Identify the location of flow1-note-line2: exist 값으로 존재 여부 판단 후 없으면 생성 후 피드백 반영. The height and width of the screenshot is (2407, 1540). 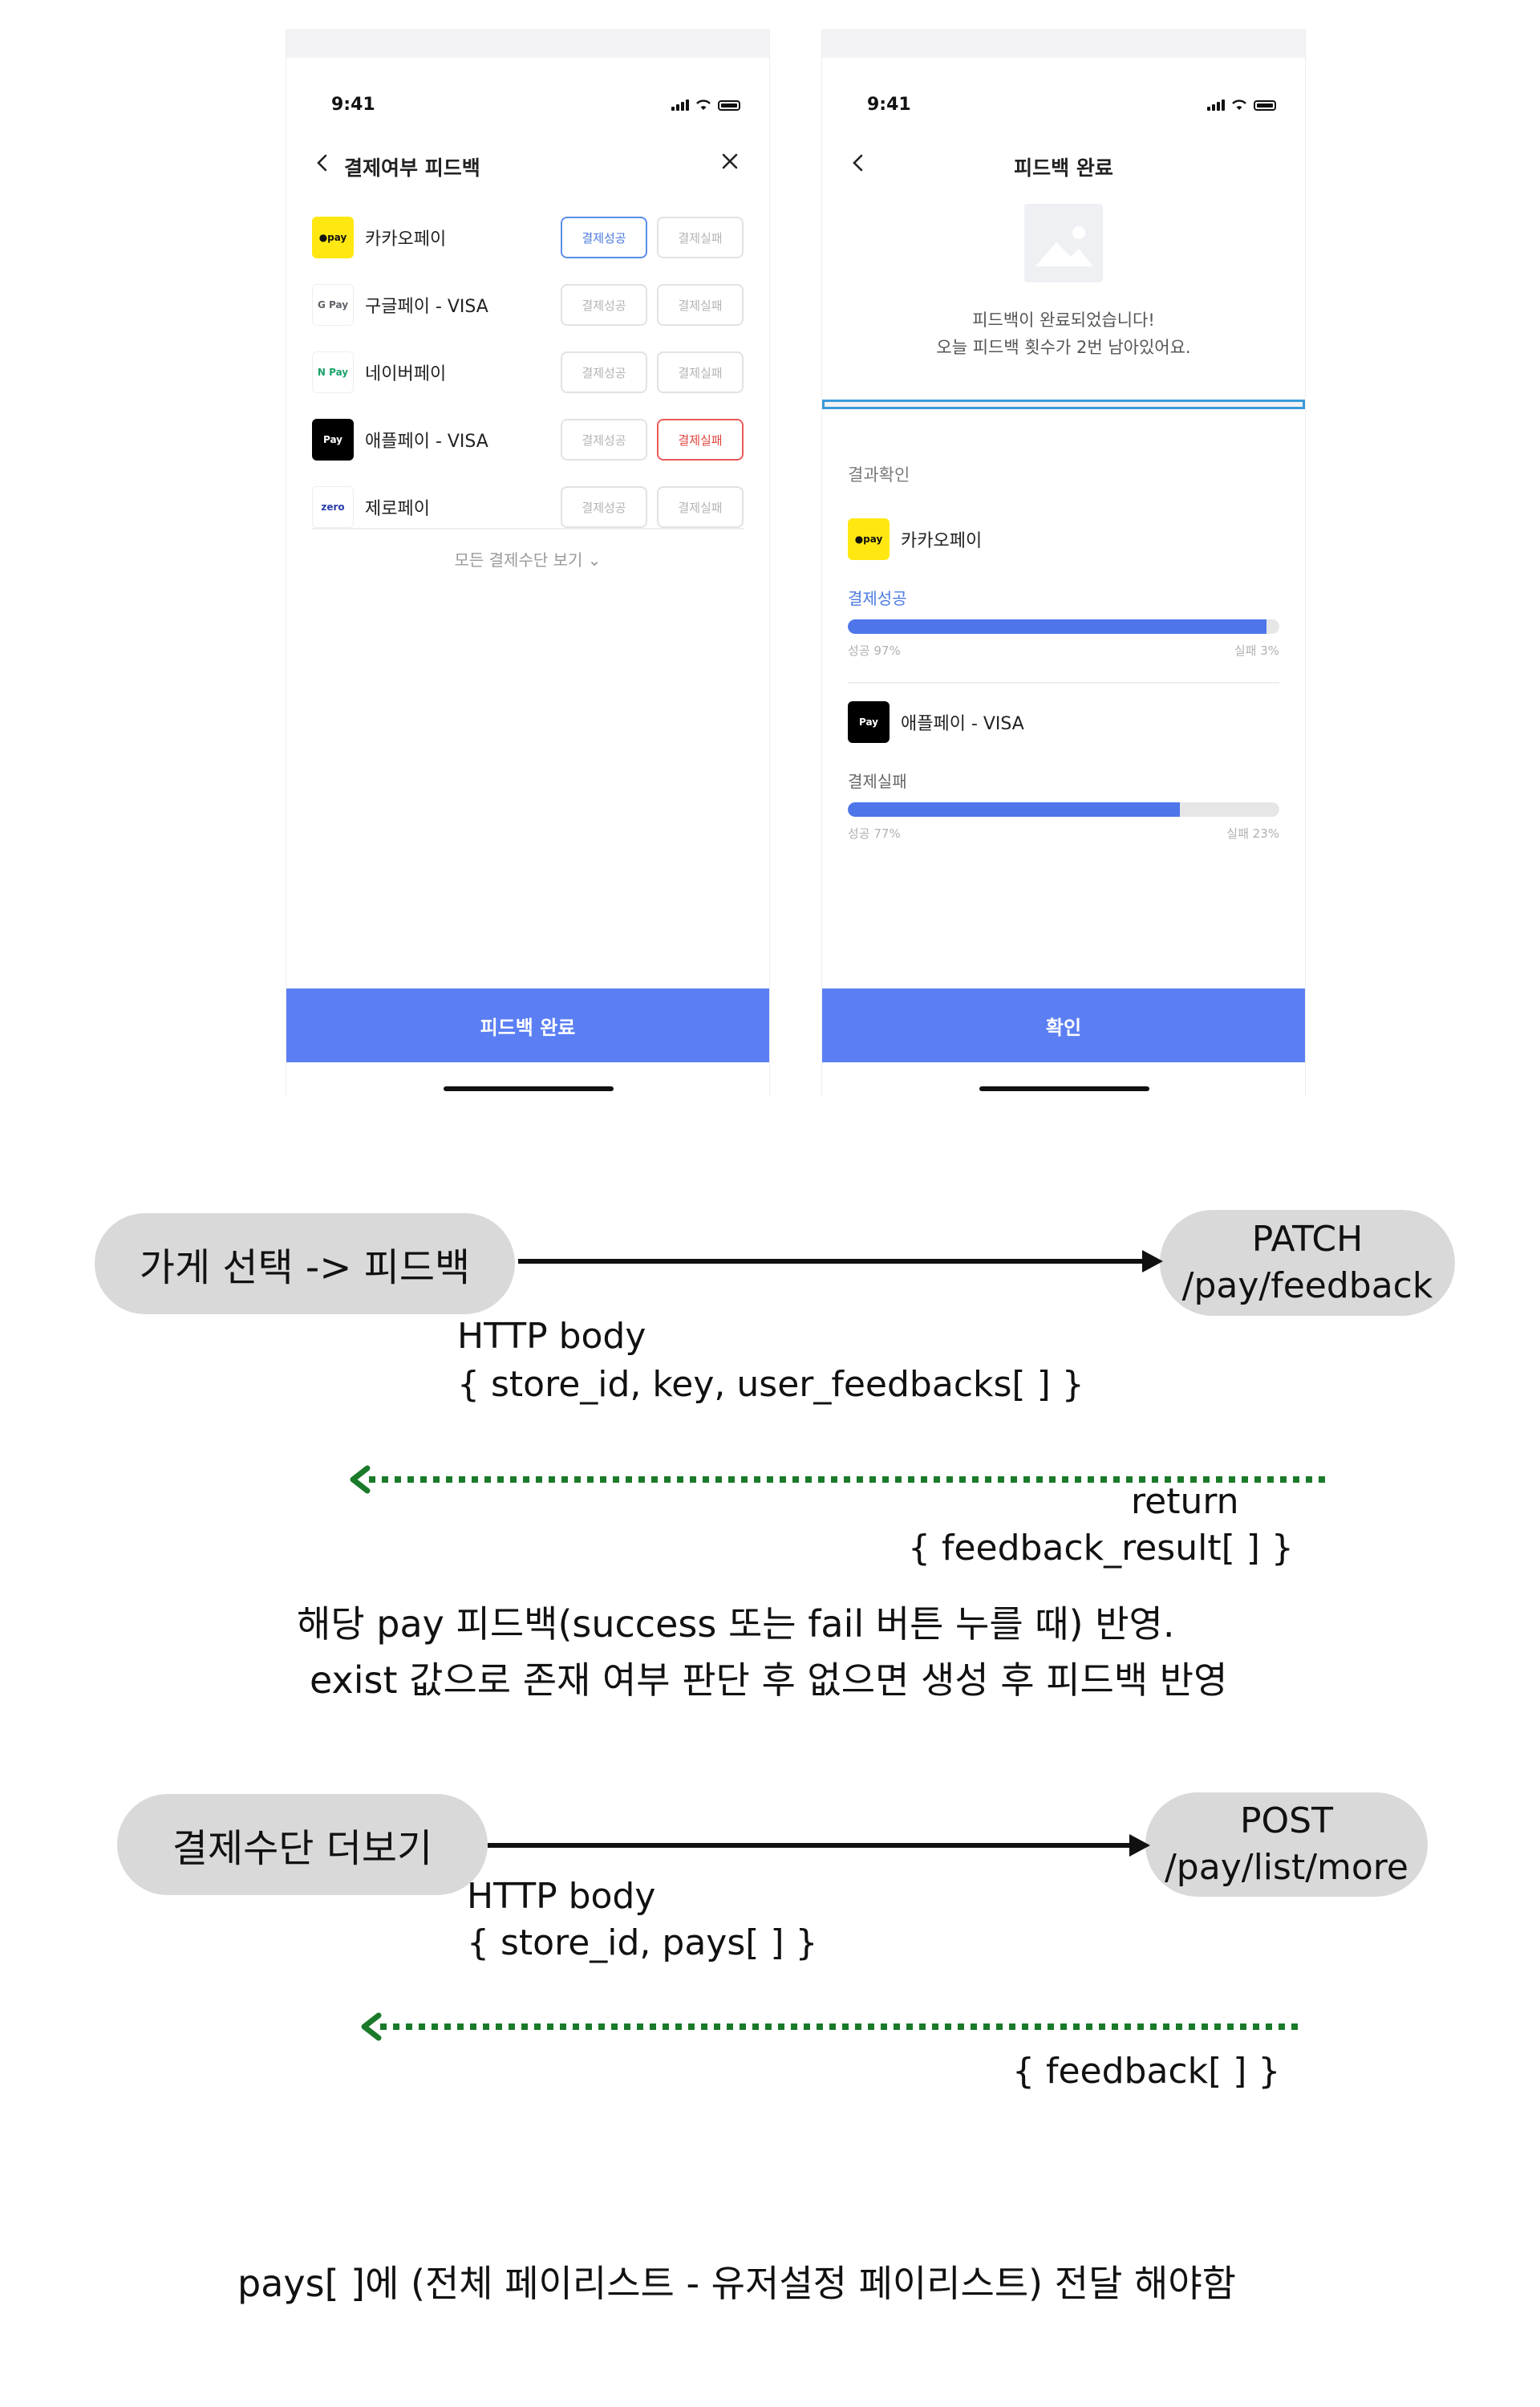
(769, 1680).